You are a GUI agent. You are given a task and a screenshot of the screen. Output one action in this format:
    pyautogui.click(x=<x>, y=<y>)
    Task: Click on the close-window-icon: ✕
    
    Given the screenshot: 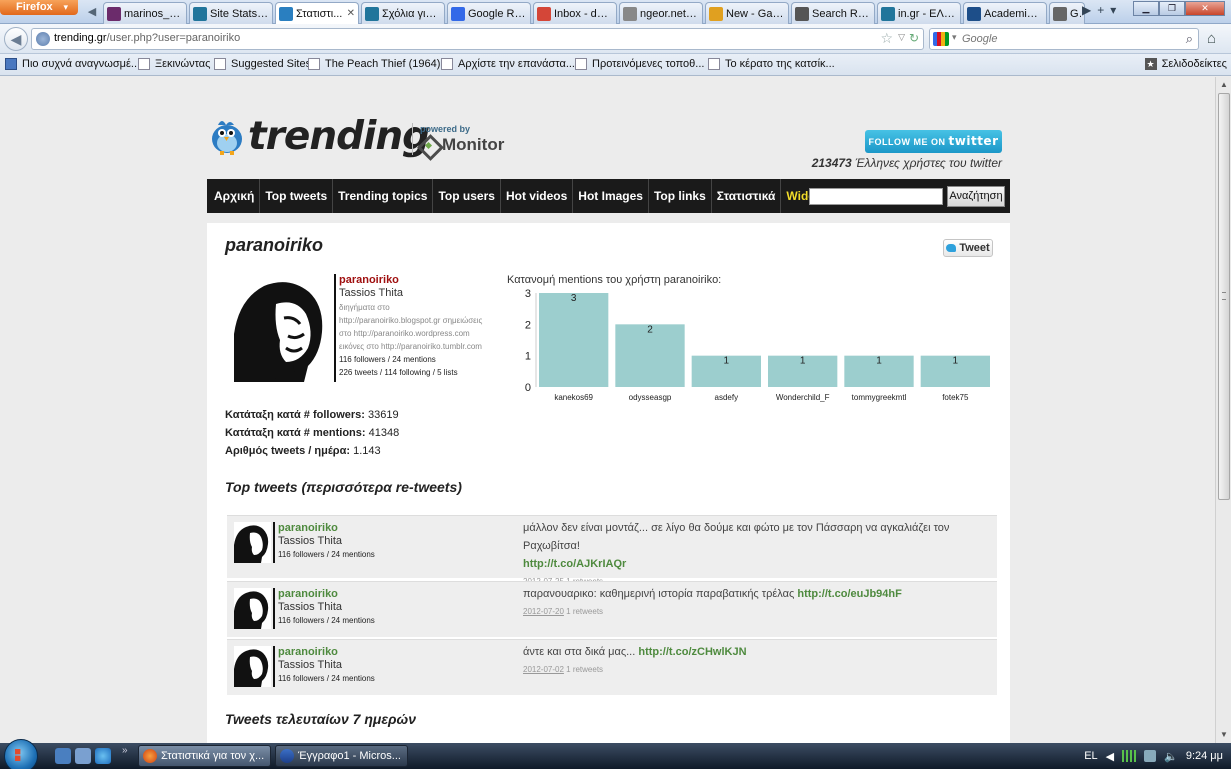 What is the action you would take?
    pyautogui.click(x=1205, y=8)
    